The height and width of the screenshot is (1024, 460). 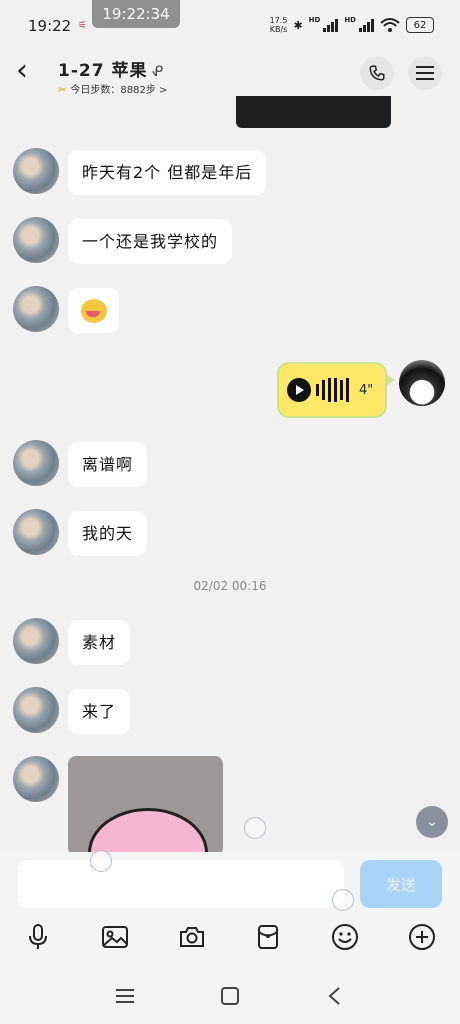 I want to click on plus-icon, so click(x=422, y=937).